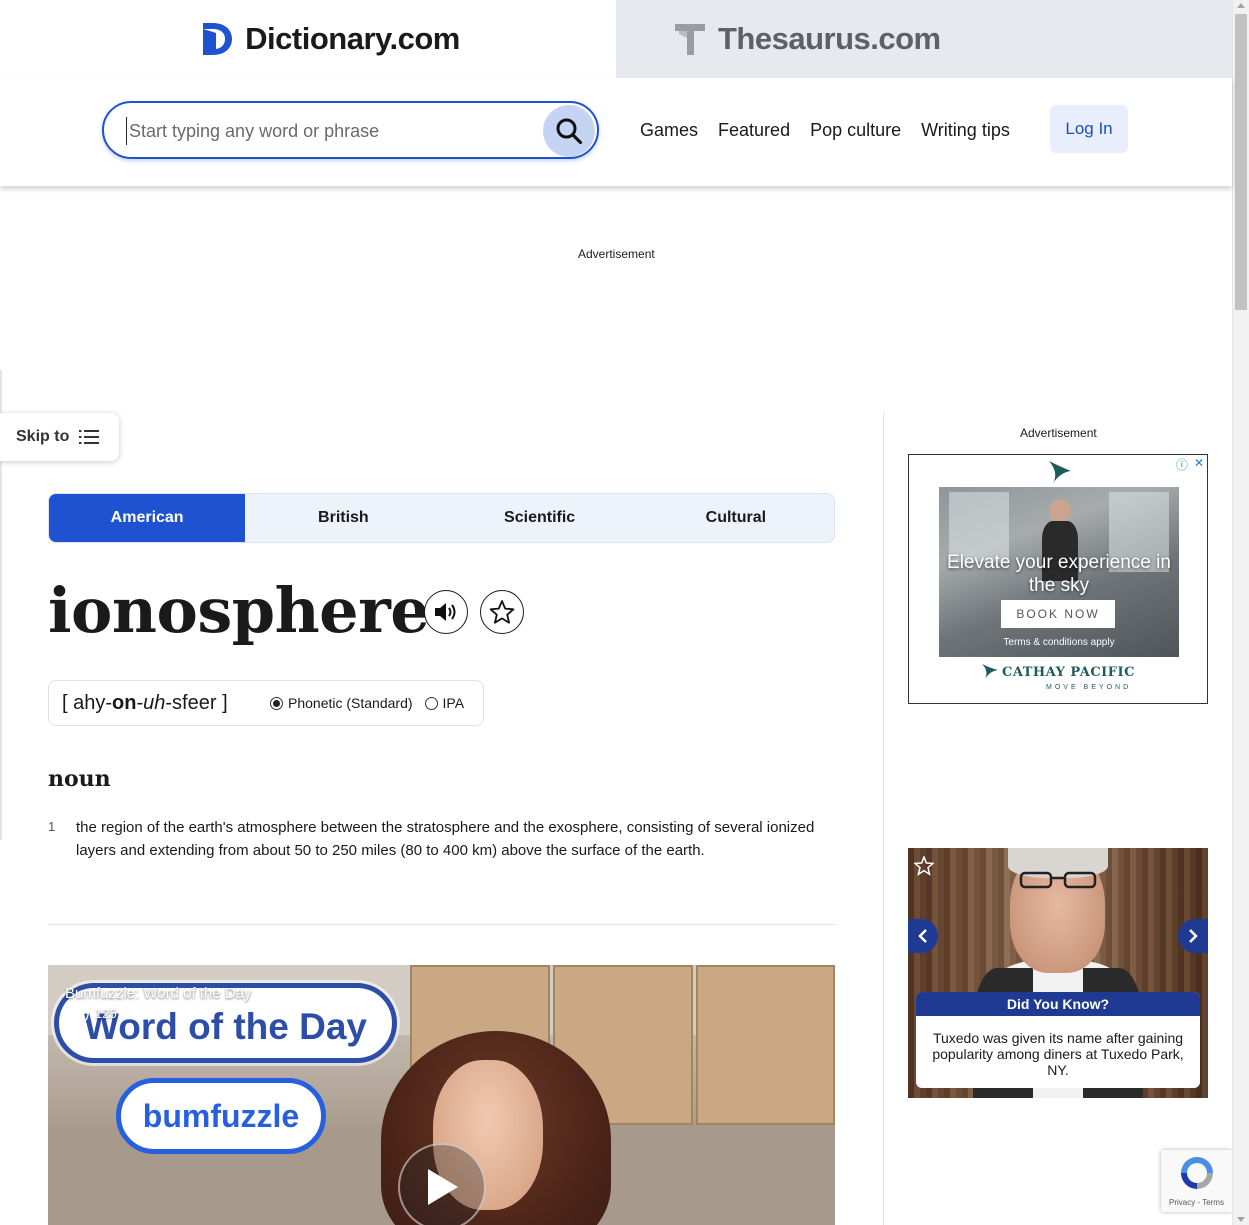 This screenshot has width=1249, height=1225. I want to click on rail-ad-label: Advertisement, so click(1058, 433).